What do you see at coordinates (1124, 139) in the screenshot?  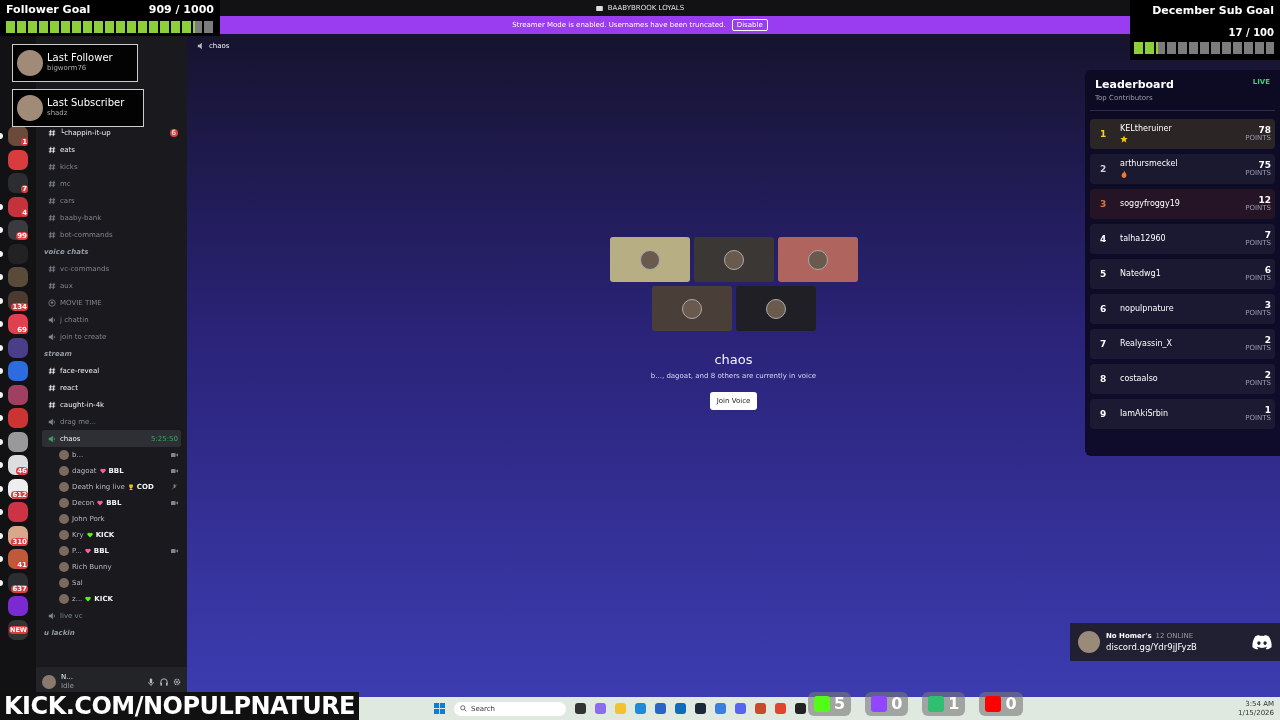 I see `star-icon` at bounding box center [1124, 139].